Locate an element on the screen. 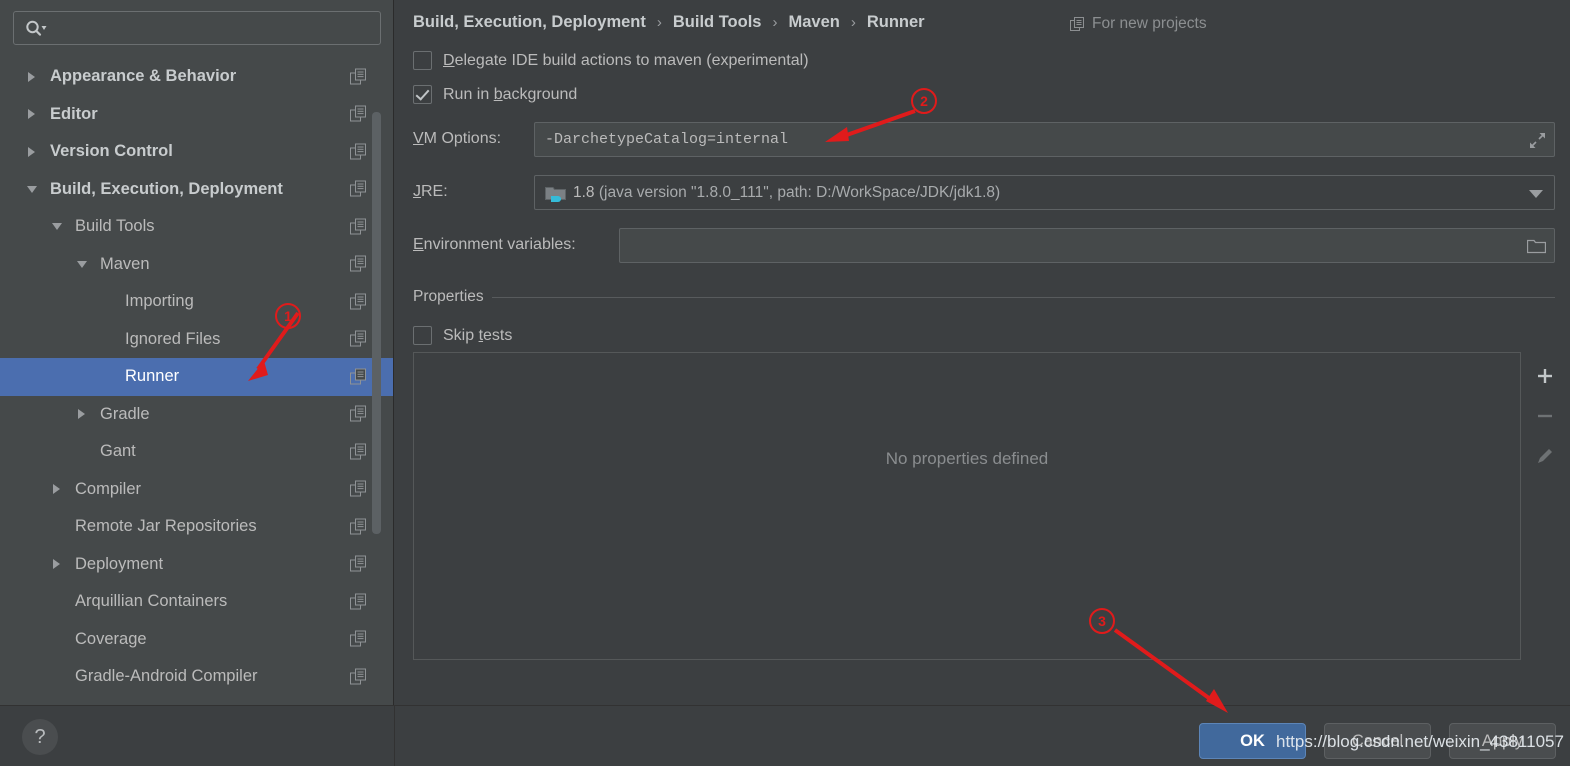 The height and width of the screenshot is (766, 1570). breadcrumb-part: Maven is located at coordinates (814, 22).